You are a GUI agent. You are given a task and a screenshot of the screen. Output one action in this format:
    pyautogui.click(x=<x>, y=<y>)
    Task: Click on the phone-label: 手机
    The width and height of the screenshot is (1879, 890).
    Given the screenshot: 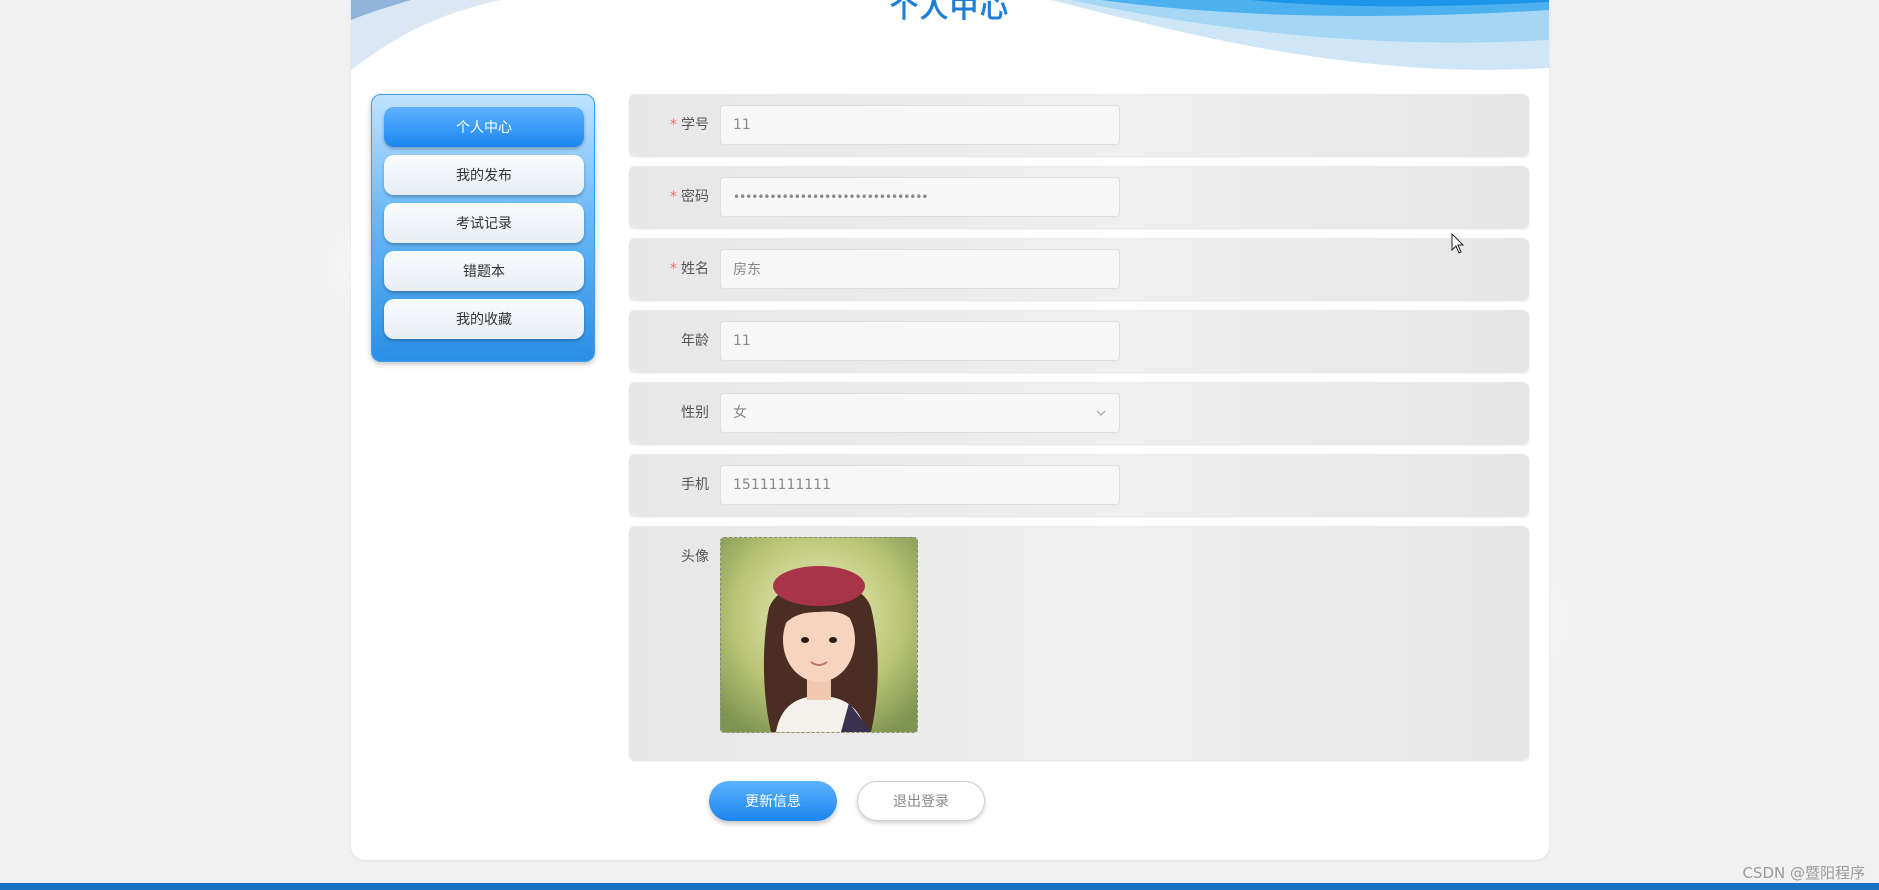 What is the action you would take?
    pyautogui.click(x=695, y=485)
    